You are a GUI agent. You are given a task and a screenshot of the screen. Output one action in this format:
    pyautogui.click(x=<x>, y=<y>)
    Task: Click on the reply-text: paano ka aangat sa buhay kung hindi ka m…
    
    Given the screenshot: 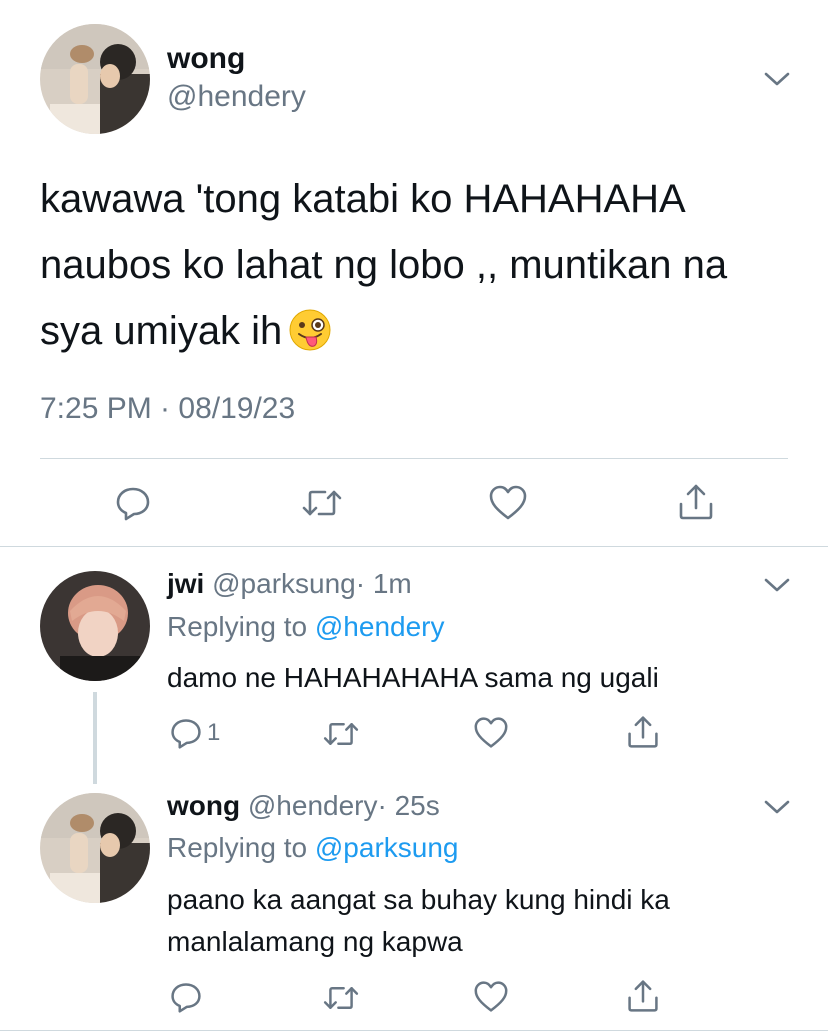 What is the action you would take?
    pyautogui.click(x=418, y=921)
    